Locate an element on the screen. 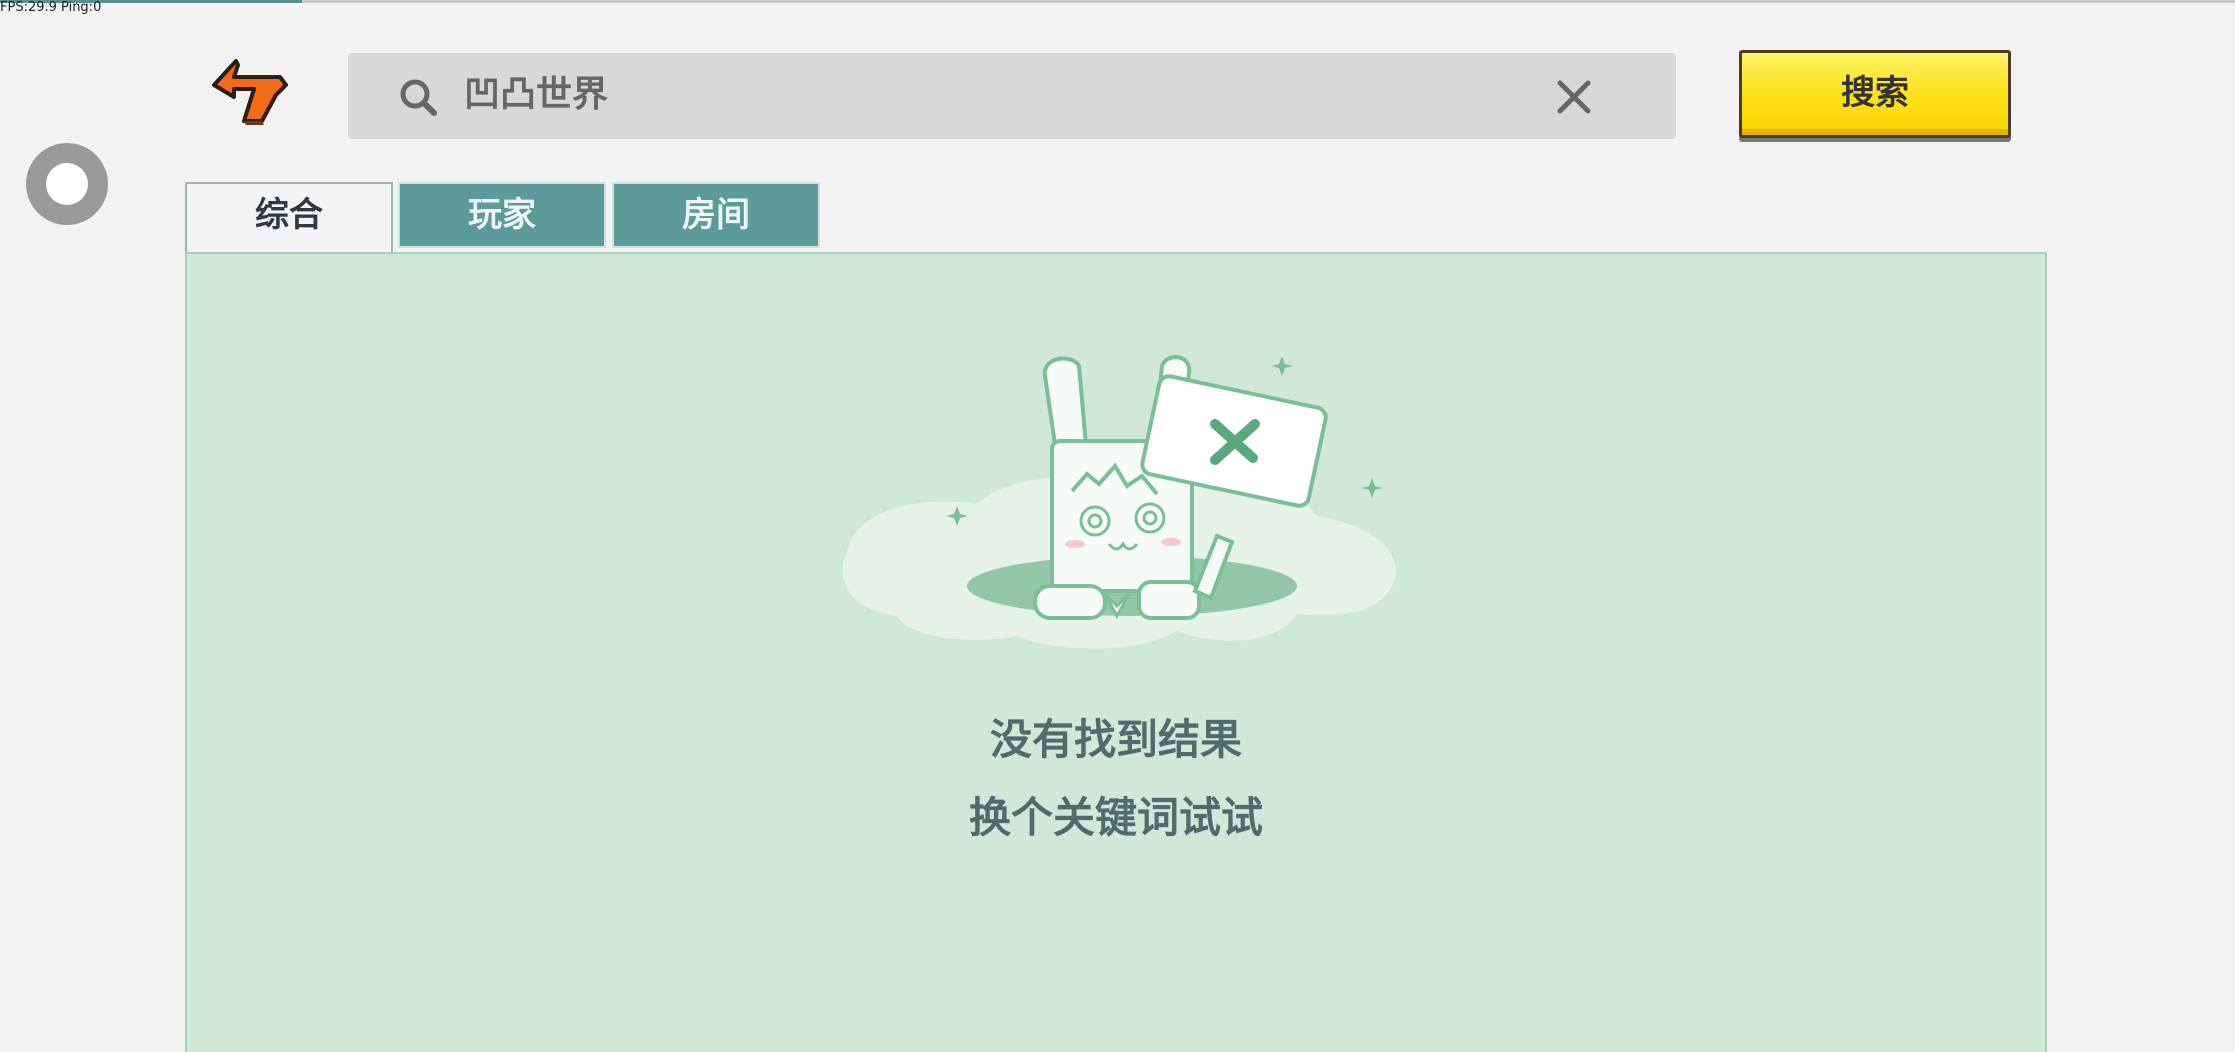 The width and height of the screenshot is (2235, 1052). empty-state-subtitle: 换个关键词试试 is located at coordinates (1115, 817).